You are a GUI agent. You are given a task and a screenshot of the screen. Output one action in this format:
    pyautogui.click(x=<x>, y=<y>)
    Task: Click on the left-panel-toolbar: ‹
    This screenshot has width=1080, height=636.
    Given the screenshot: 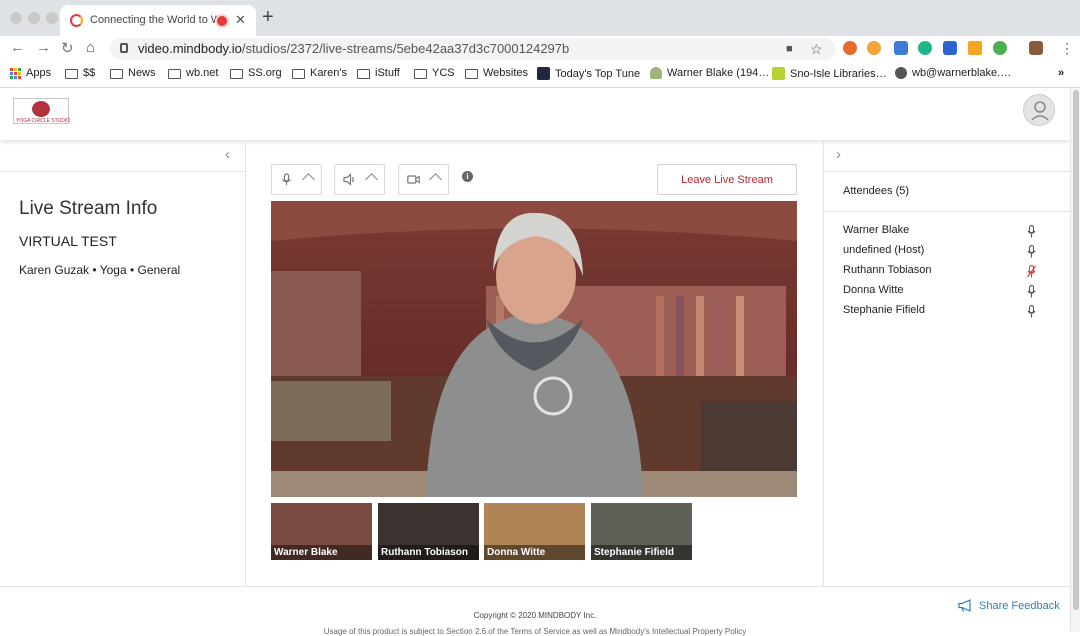 What is the action you would take?
    pyautogui.click(x=123, y=156)
    